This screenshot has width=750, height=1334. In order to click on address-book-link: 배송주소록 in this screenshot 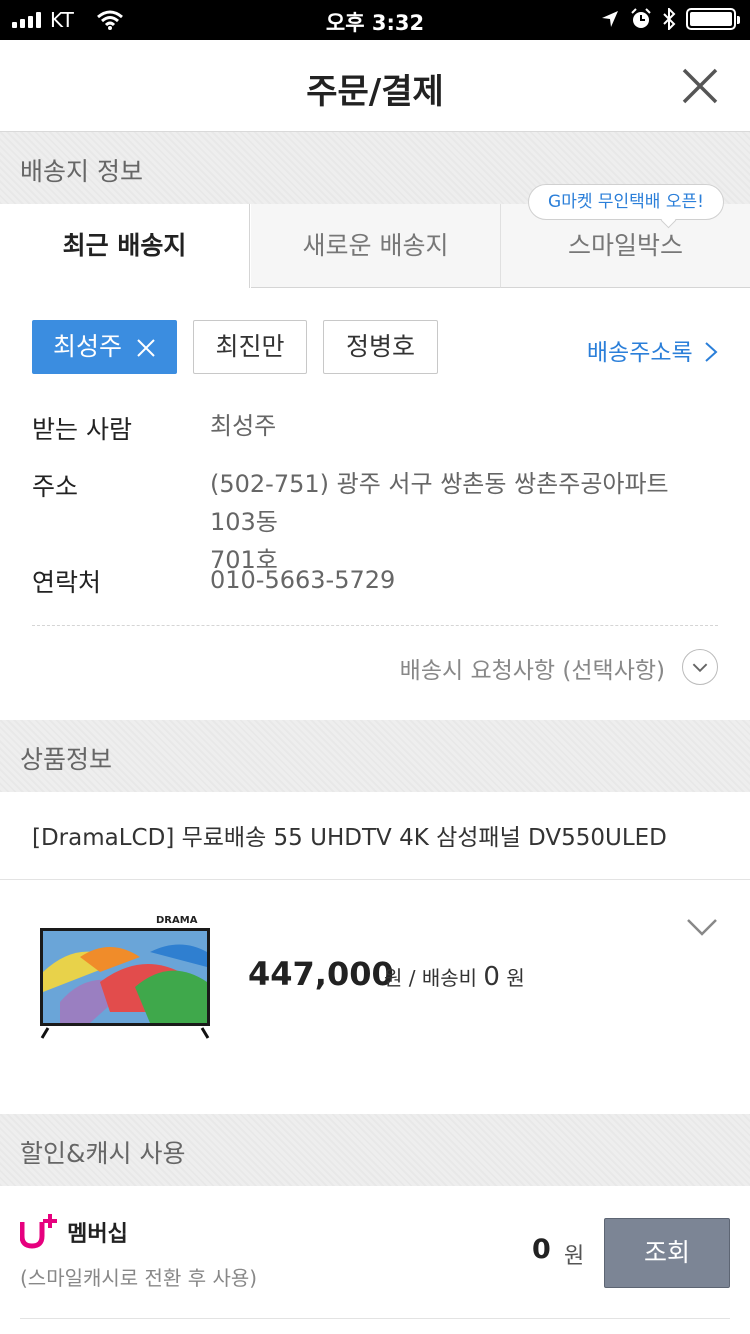, I will do `click(652, 350)`.